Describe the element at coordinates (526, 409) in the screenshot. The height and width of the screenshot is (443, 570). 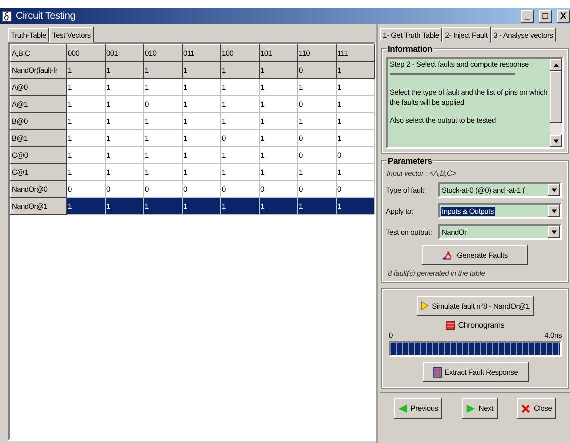
I see `close-icon` at that location.